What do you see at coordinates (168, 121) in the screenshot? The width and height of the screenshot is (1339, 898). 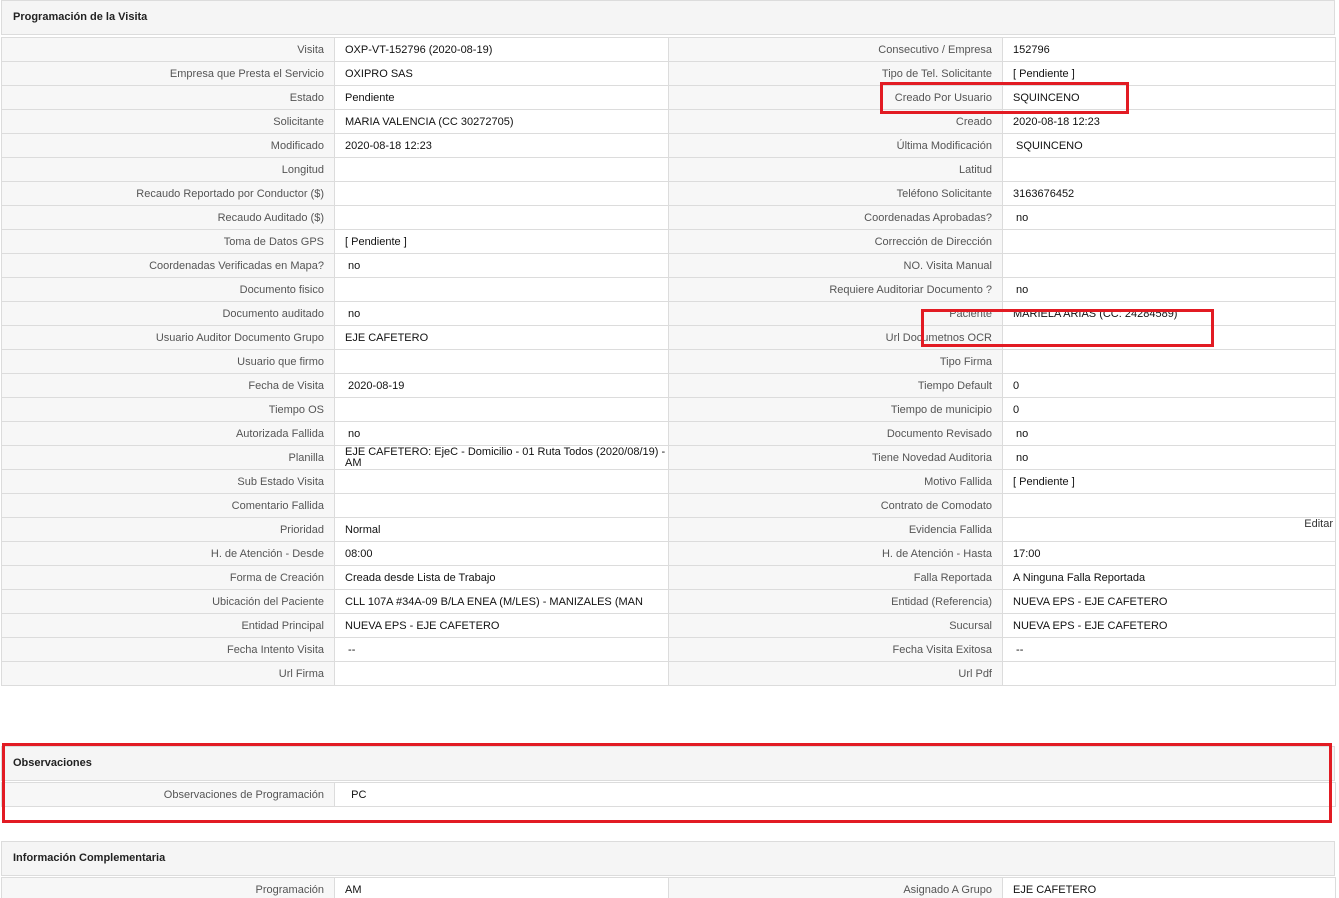 I see `field-label: Solicitante` at bounding box center [168, 121].